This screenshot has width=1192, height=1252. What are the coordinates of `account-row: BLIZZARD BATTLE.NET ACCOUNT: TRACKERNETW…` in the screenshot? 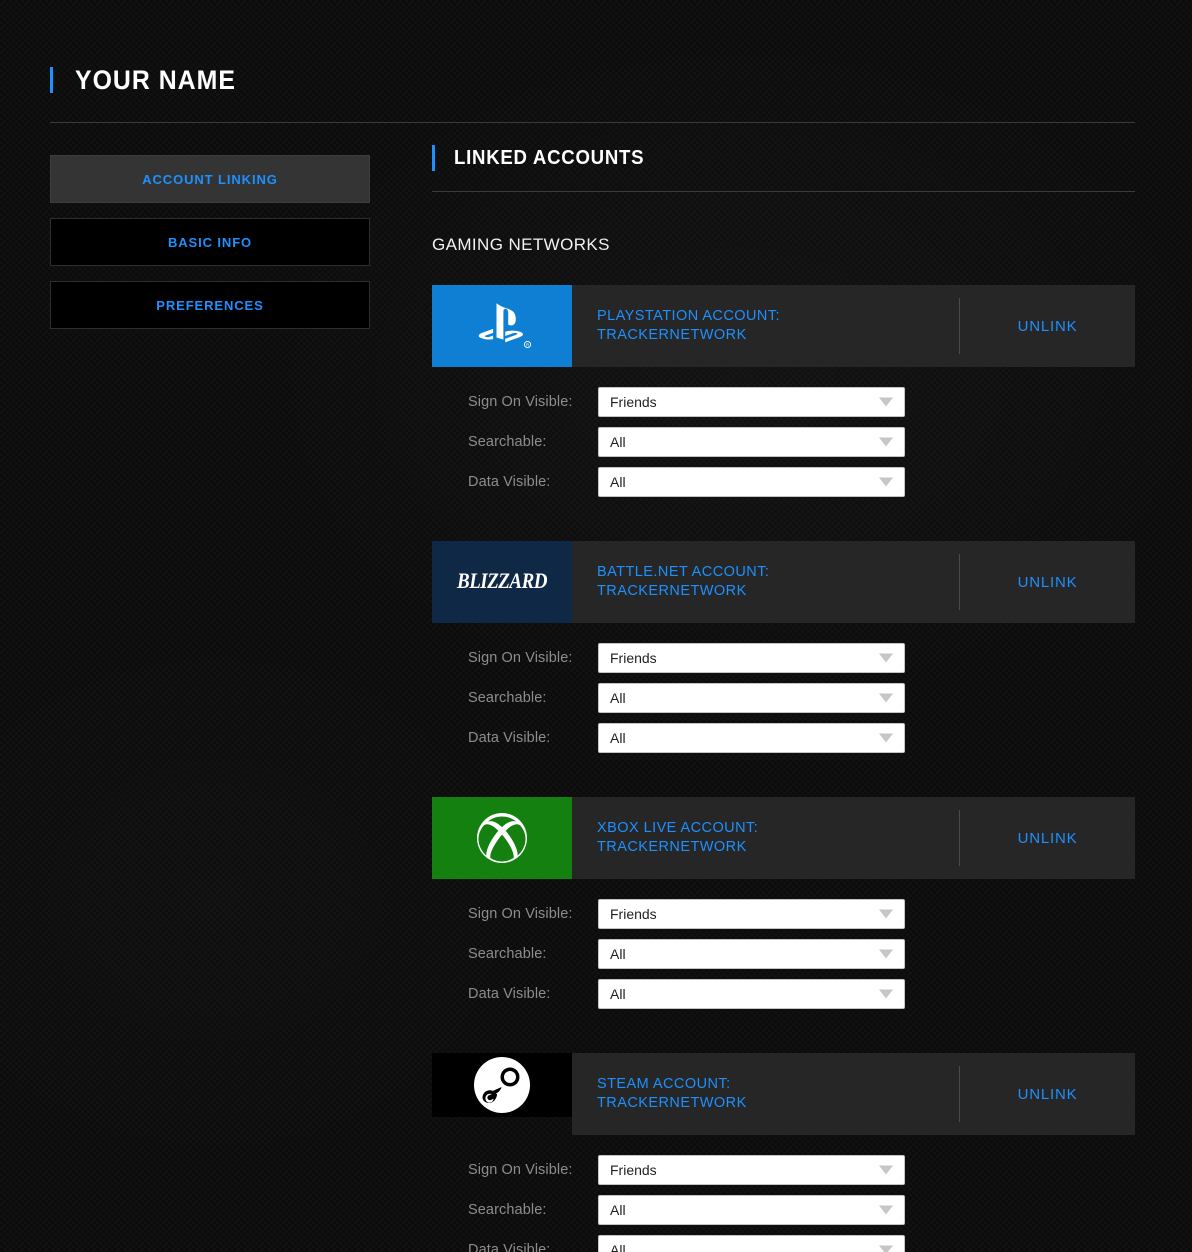 It's located at (783, 582).